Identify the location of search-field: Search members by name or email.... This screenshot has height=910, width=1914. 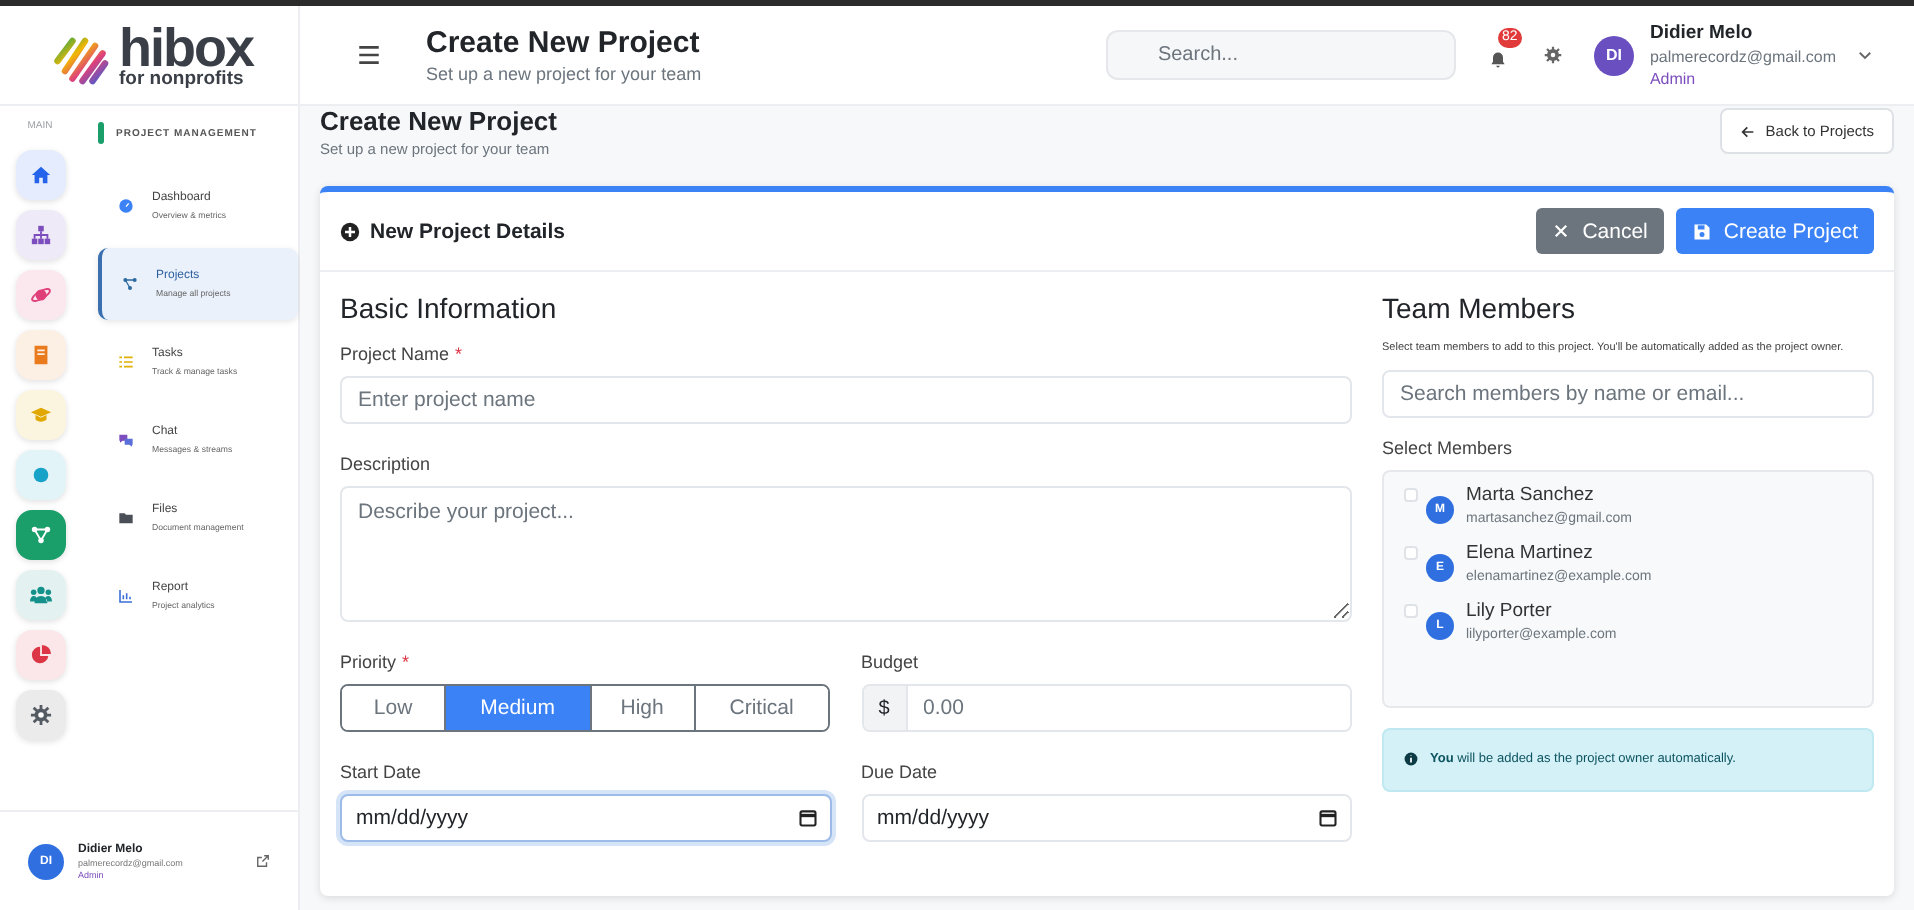
(1628, 393).